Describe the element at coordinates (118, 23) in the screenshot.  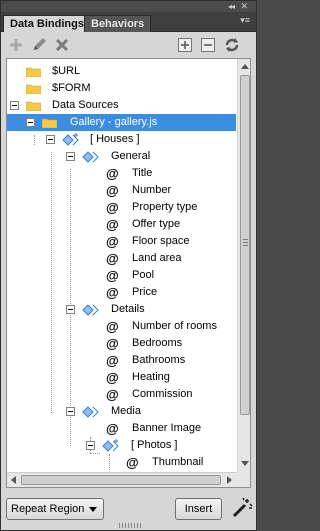
I see `tab-behaviors: Behaviors` at that location.